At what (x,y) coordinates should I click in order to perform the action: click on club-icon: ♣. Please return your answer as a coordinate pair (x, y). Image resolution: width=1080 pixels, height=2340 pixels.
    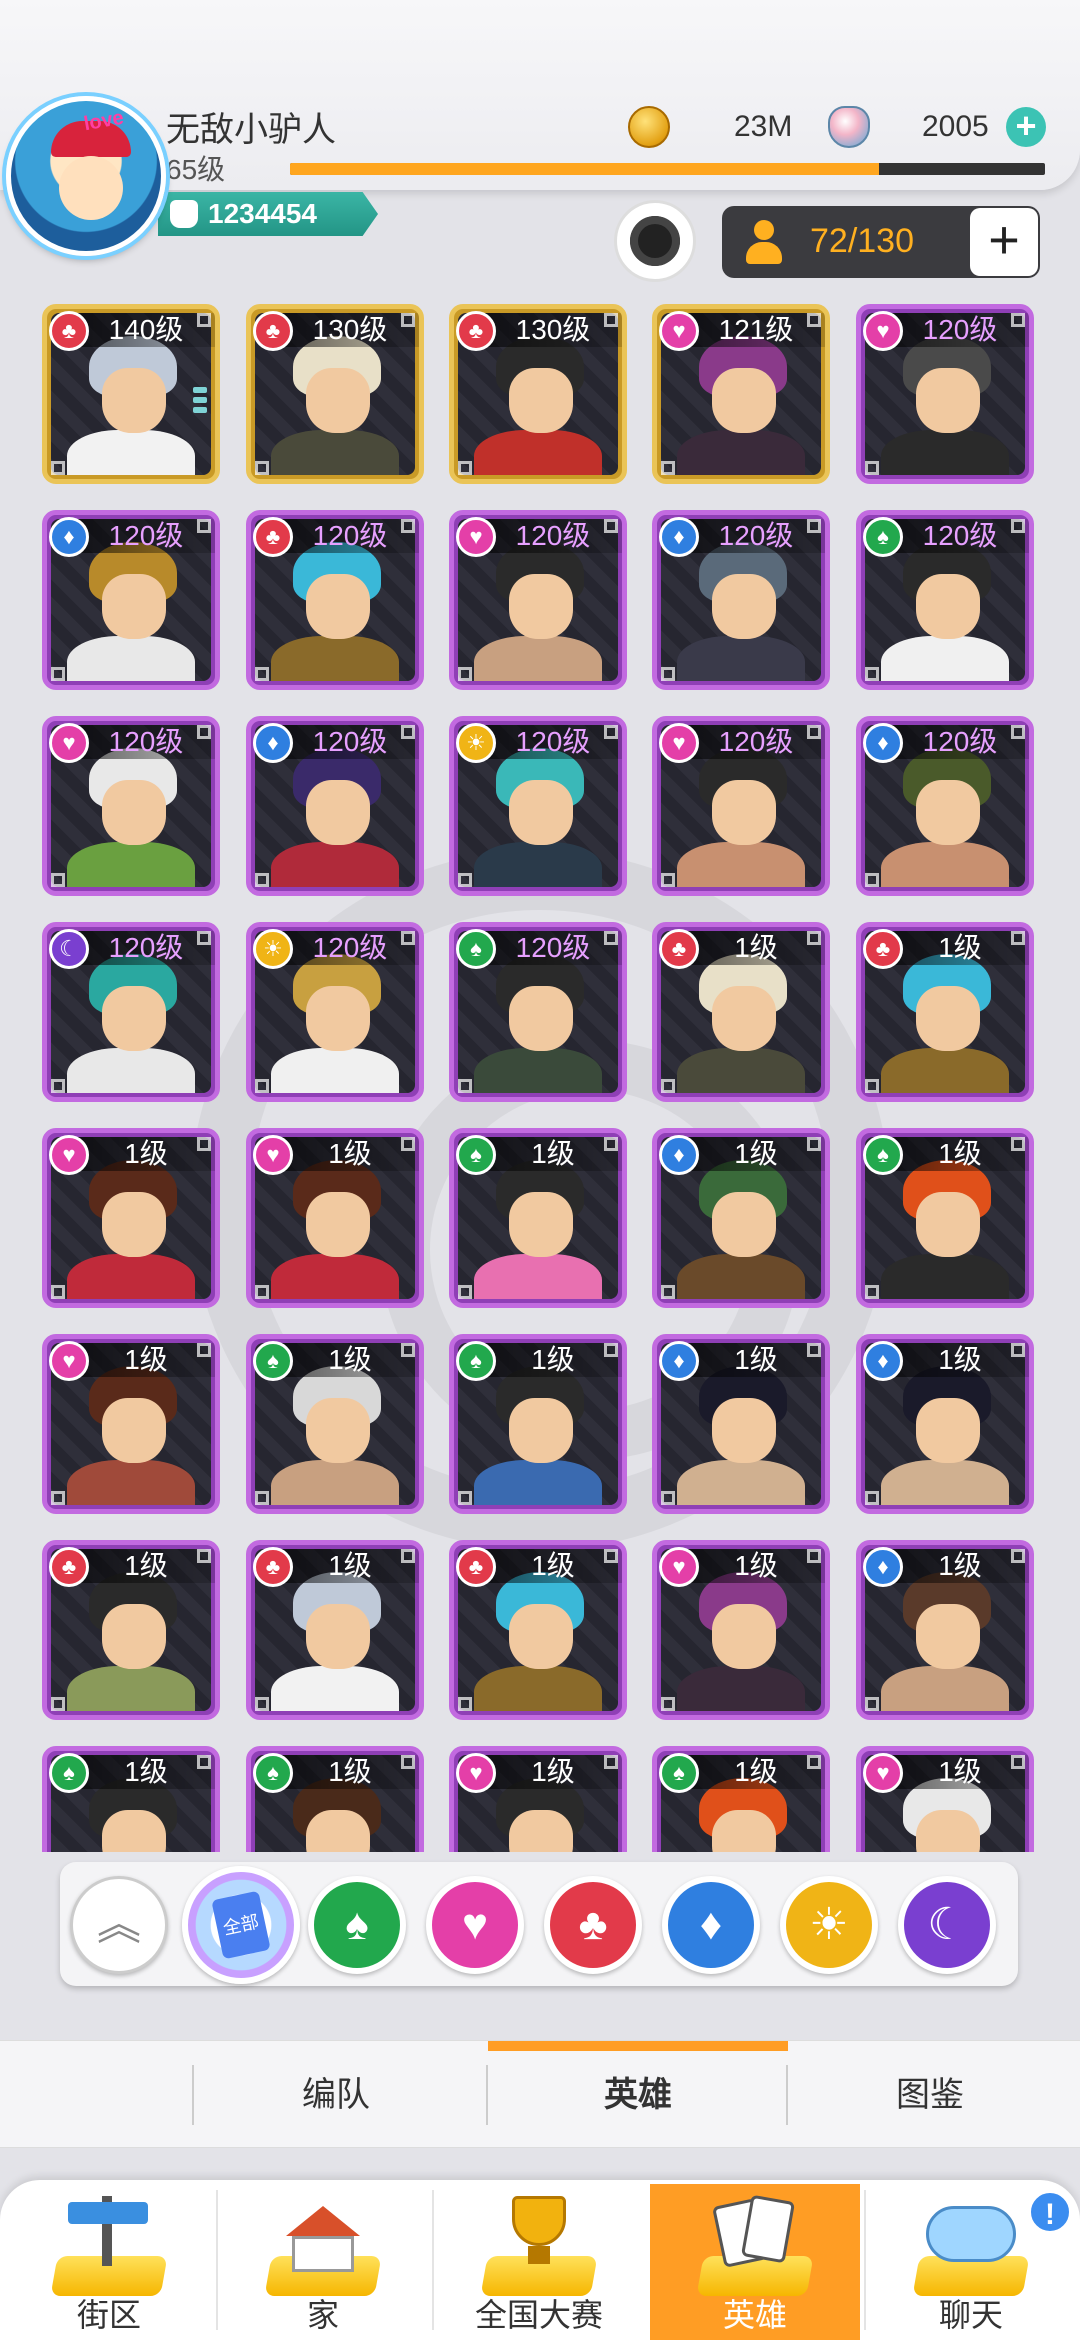
    Looking at the image, I should click on (476, 331).